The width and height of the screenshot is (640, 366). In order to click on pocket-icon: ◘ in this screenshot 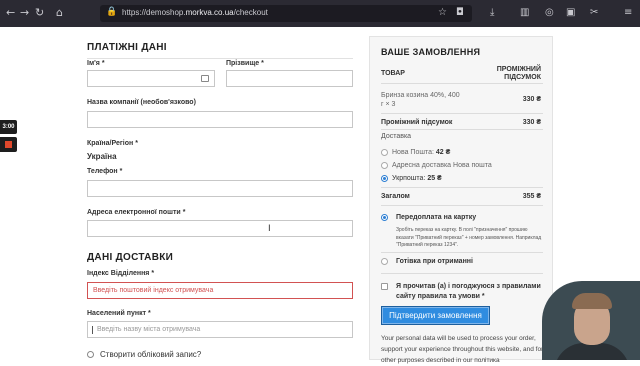, I will do `click(460, 12)`.